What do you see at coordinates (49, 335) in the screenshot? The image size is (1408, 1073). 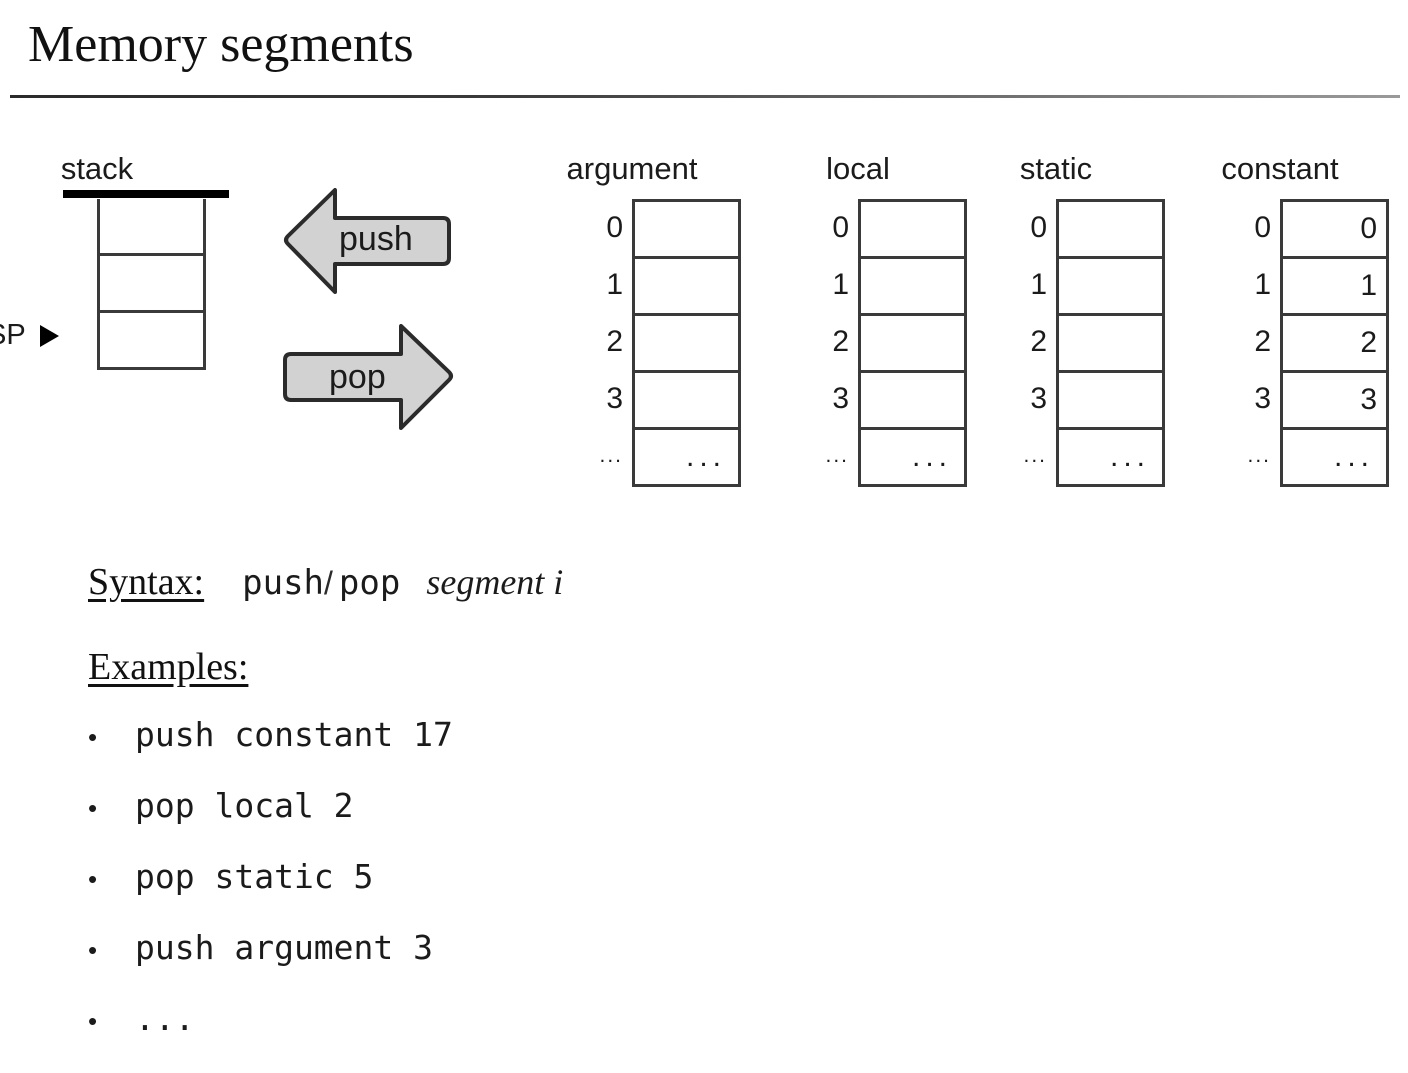 I see `right-triangle-arrow-icon` at bounding box center [49, 335].